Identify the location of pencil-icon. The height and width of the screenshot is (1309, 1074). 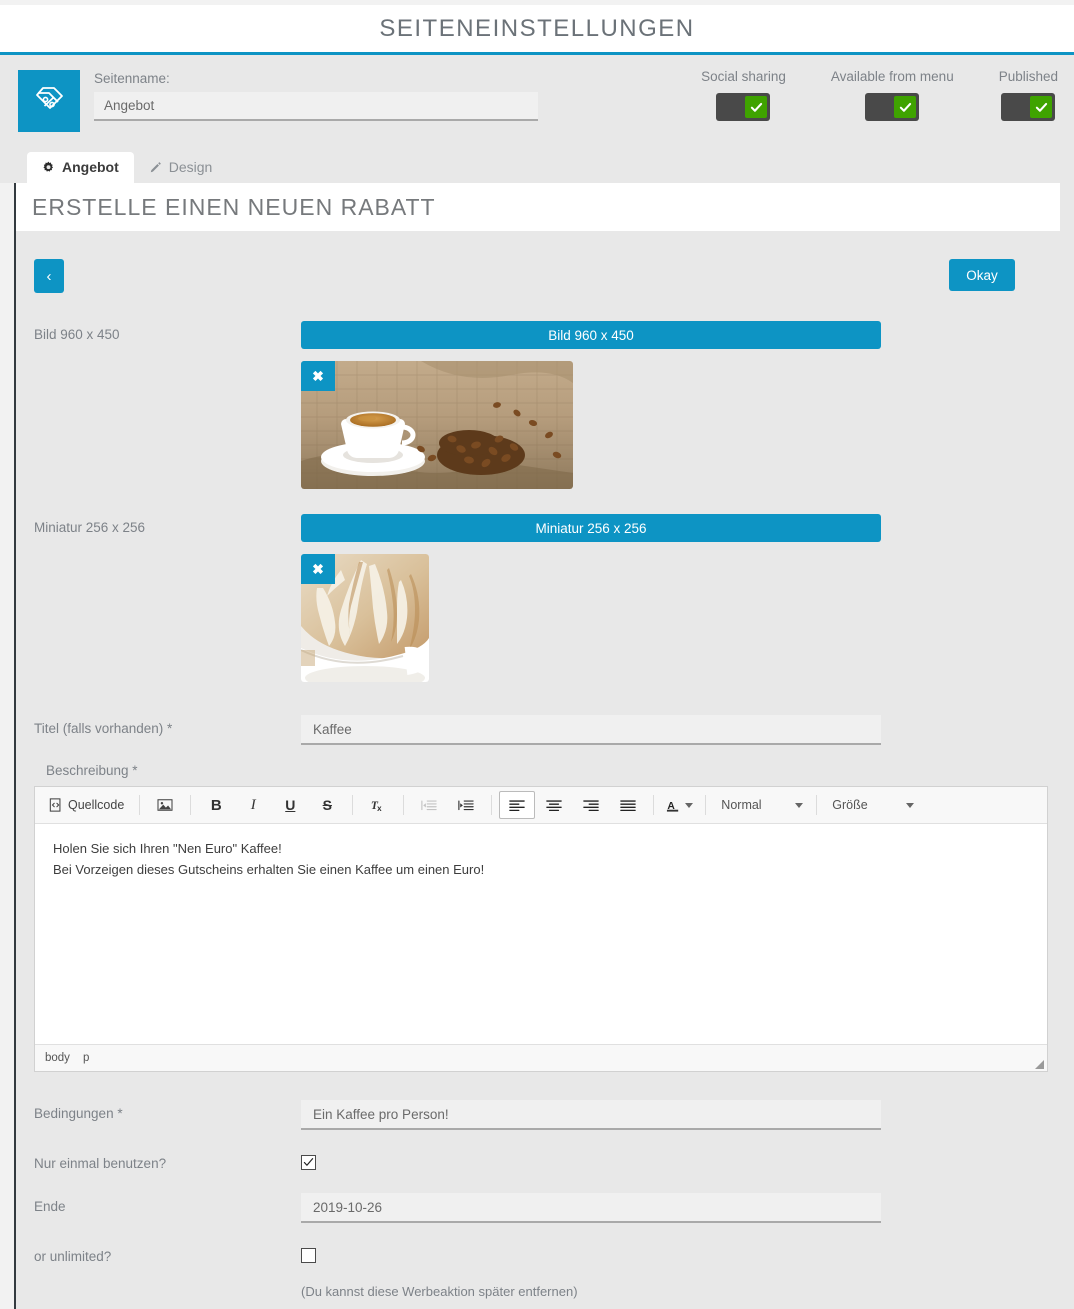
(155, 167).